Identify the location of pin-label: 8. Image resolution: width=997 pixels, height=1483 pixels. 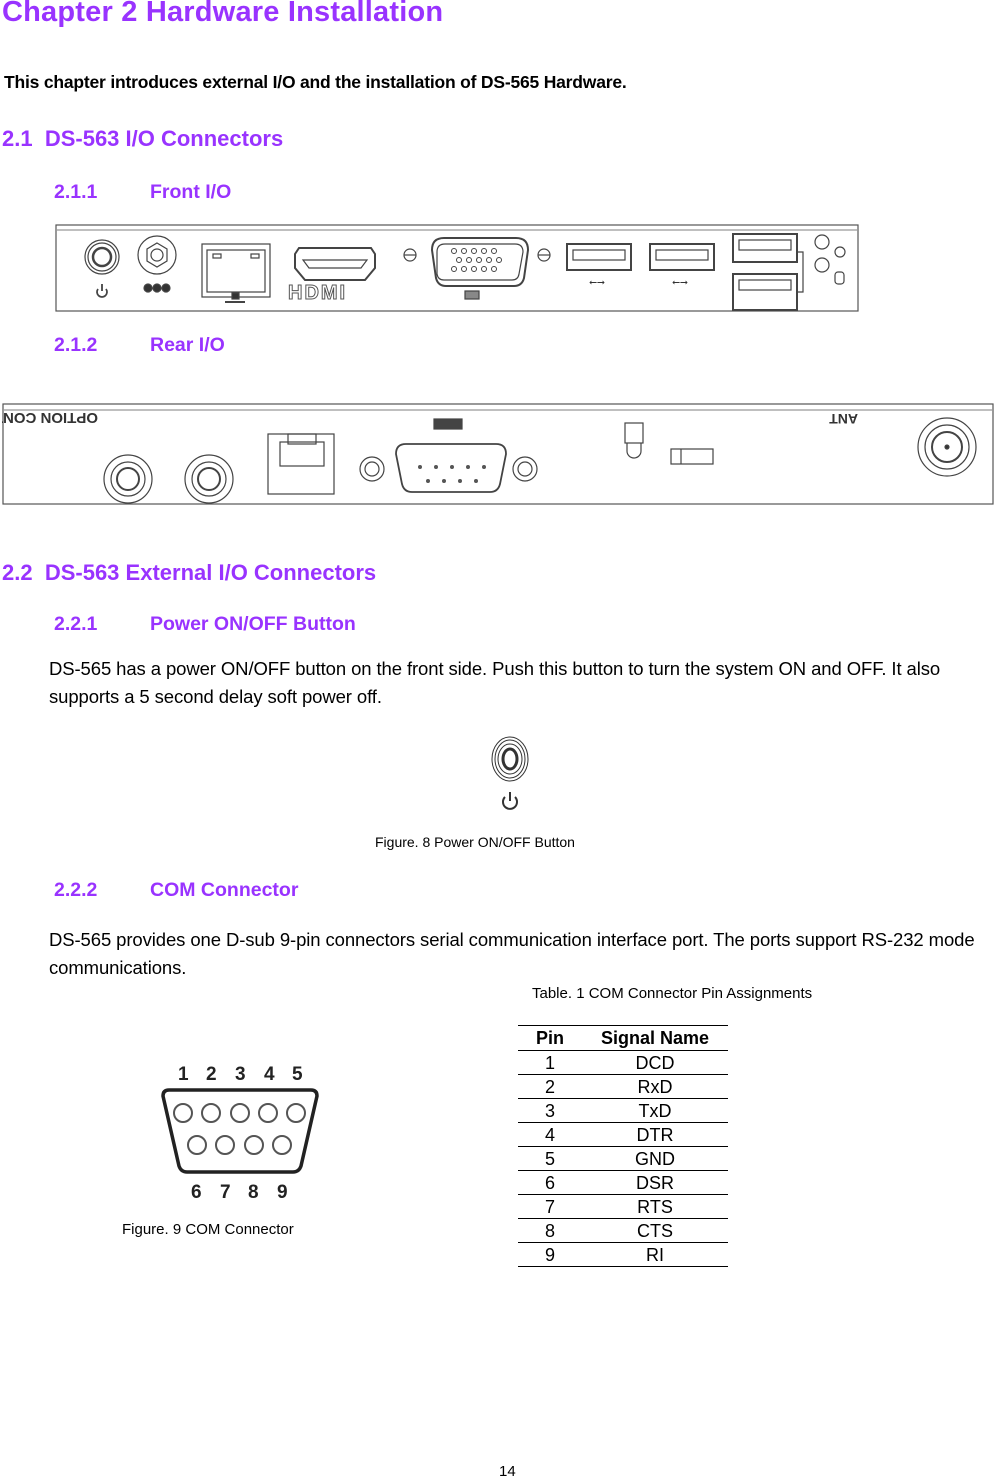
(253, 1192).